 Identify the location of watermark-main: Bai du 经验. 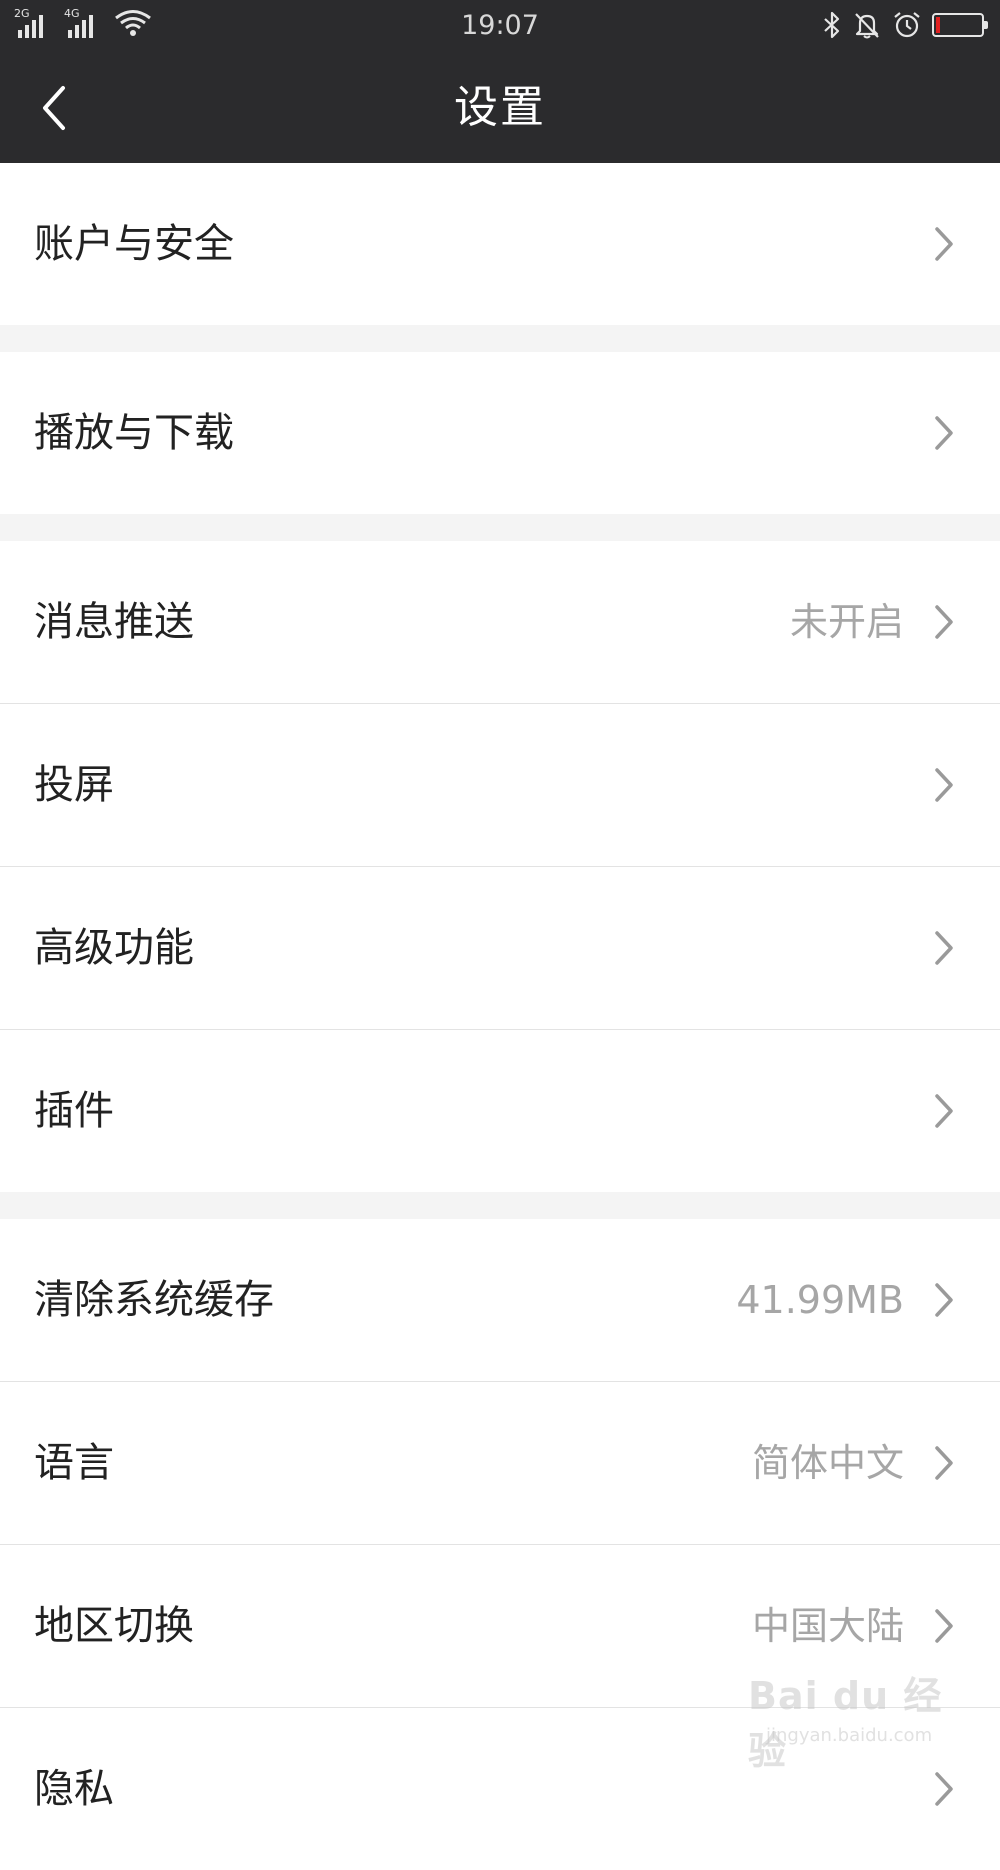
(845, 1723).